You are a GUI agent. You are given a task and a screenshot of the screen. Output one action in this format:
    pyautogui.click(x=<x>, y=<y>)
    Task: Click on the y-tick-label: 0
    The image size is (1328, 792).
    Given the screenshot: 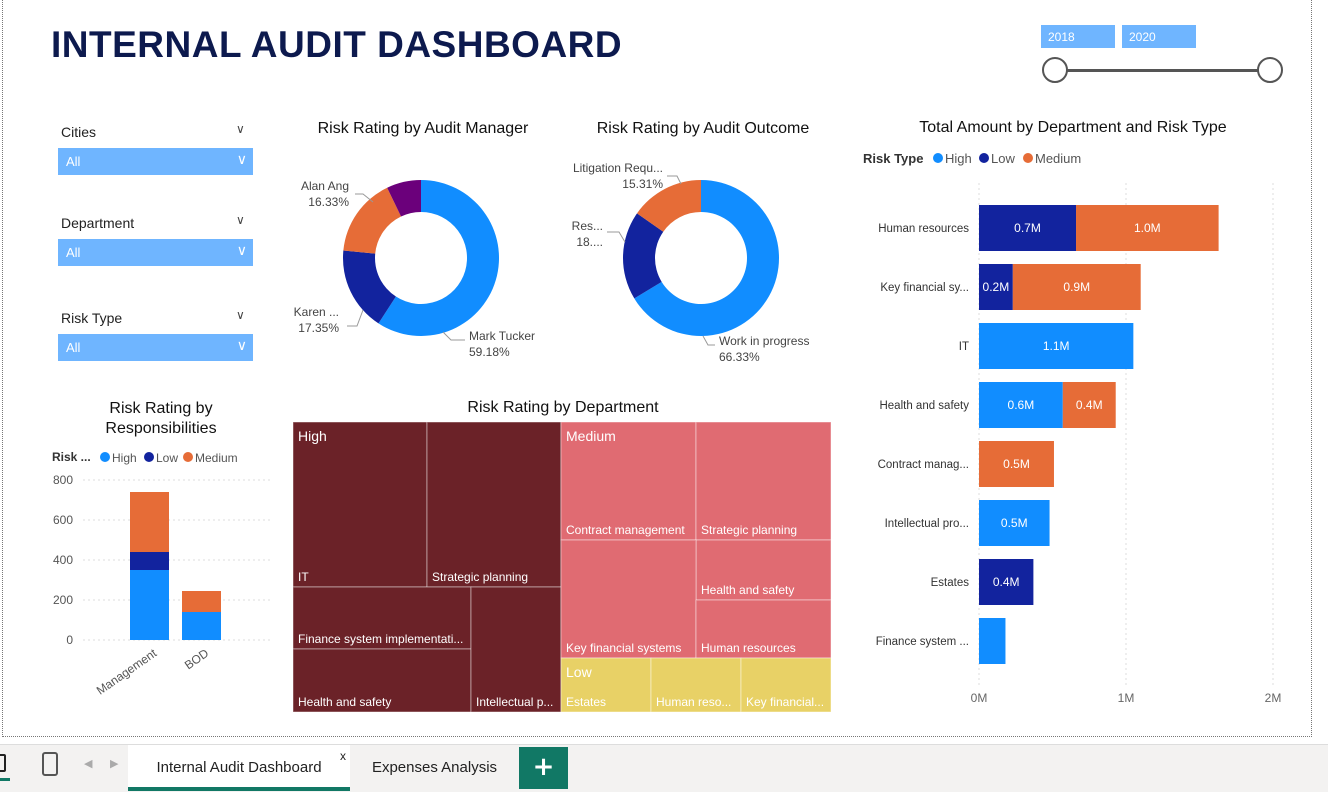 What is the action you would take?
    pyautogui.click(x=69, y=640)
    